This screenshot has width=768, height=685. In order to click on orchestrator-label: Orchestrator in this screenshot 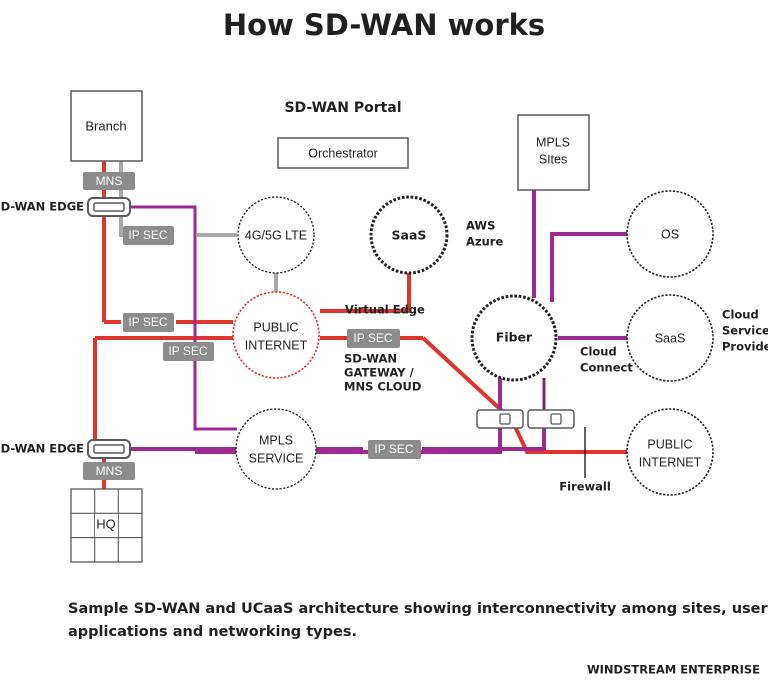, I will do `click(342, 153)`.